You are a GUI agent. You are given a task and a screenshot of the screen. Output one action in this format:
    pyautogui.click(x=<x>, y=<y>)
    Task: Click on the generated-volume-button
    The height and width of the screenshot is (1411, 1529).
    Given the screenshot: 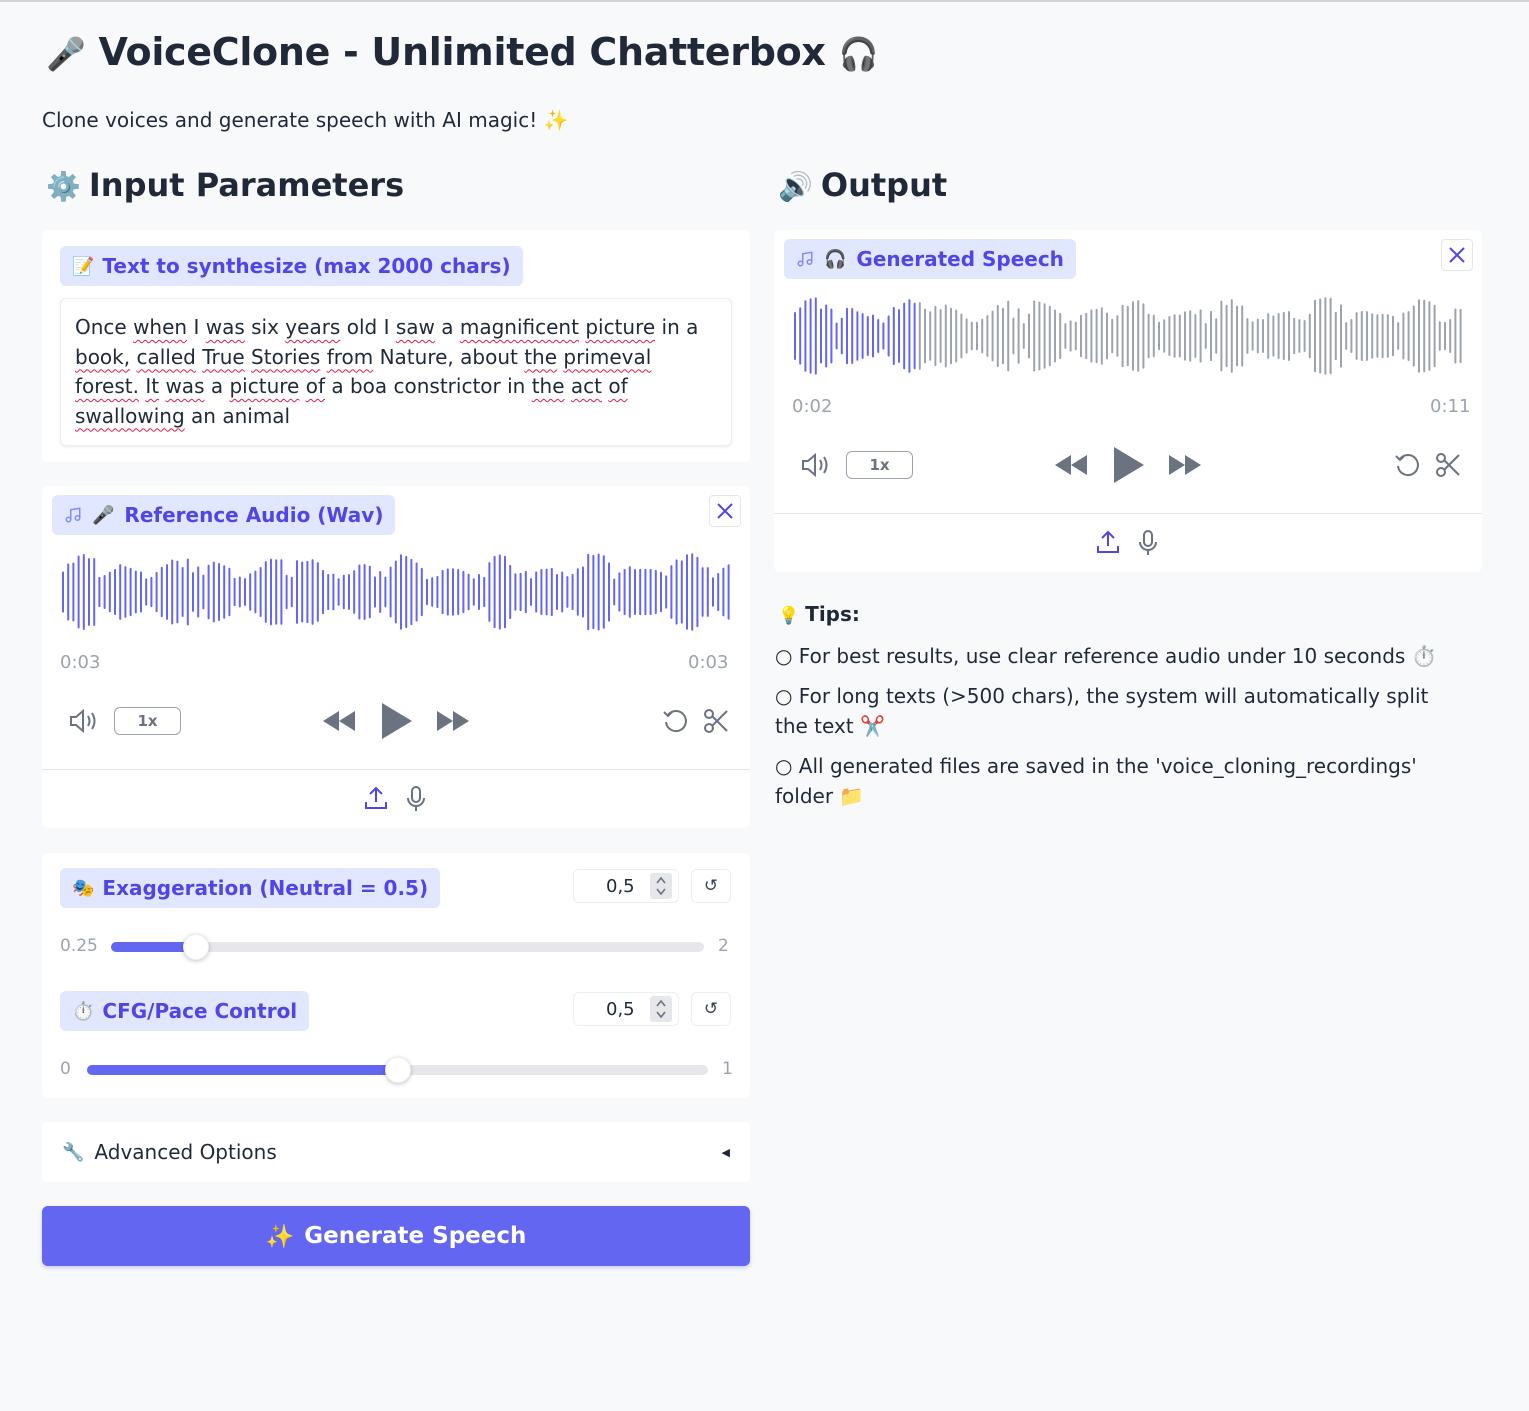 What is the action you would take?
    pyautogui.click(x=816, y=465)
    